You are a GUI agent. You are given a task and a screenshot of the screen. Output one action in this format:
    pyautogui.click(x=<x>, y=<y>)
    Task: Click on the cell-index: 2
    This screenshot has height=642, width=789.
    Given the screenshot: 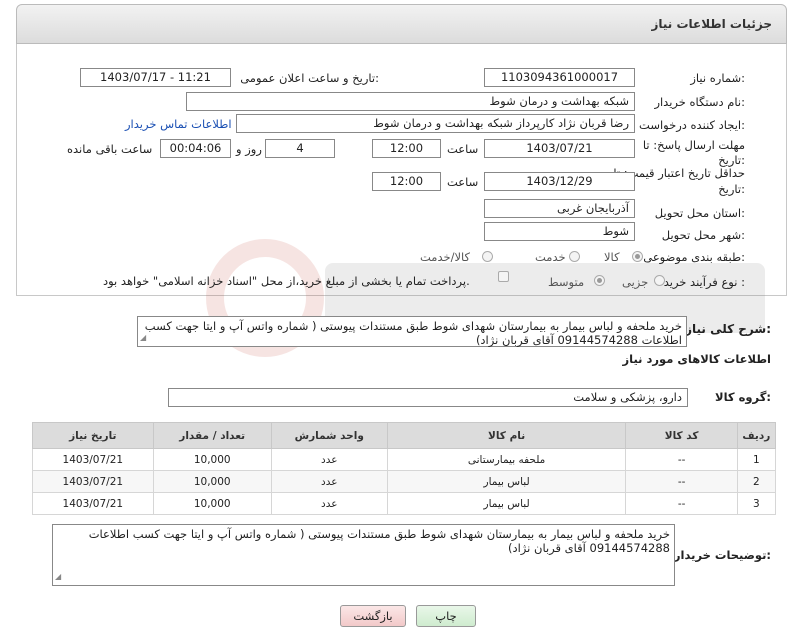 What is the action you would take?
    pyautogui.click(x=756, y=481)
    